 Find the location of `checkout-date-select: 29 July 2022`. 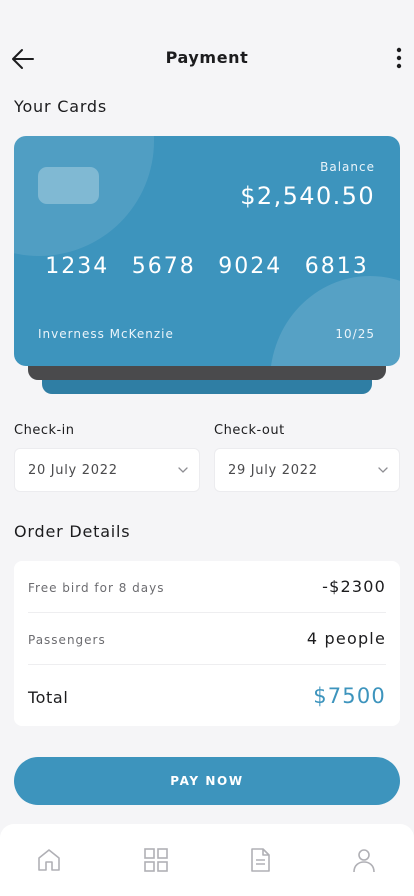

checkout-date-select: 29 July 2022 is located at coordinates (307, 470).